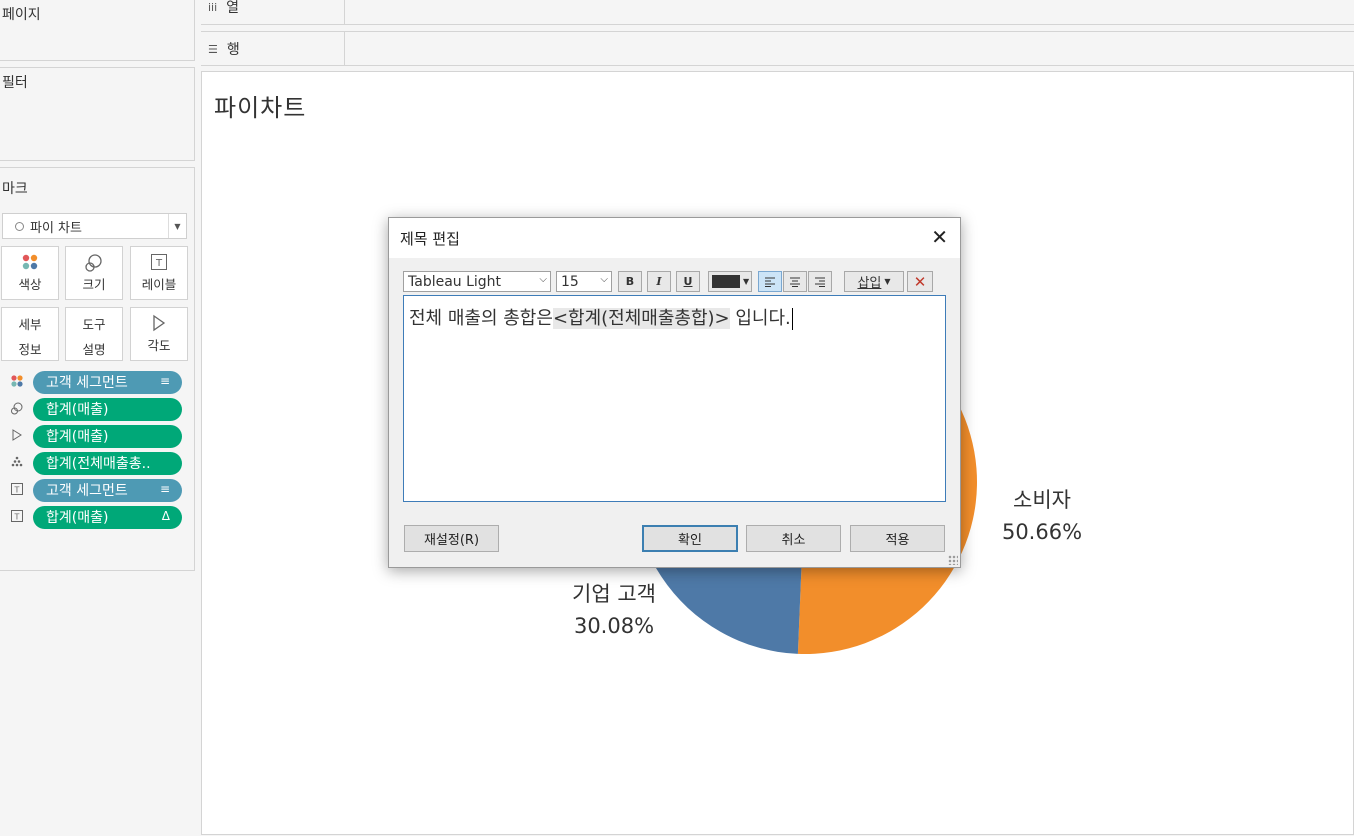 The width and height of the screenshot is (1354, 836). I want to click on size-button: 크기, so click(94, 273).